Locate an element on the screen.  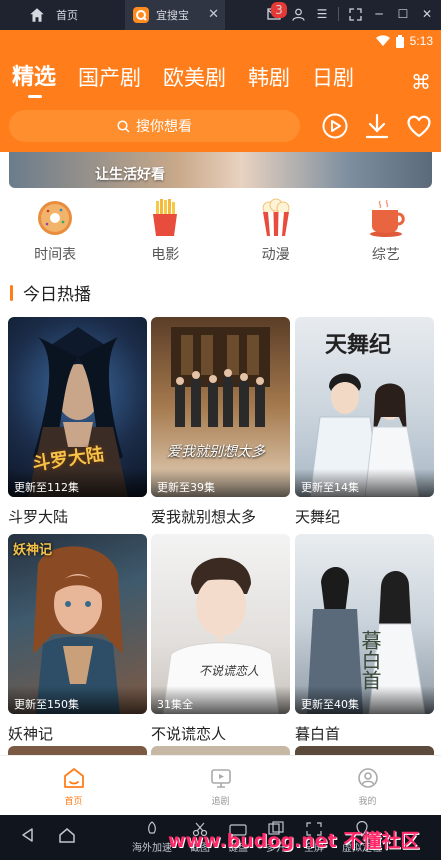
show-card: 妖神记 更新至150集 妖神记 is located at coordinates (77, 639).